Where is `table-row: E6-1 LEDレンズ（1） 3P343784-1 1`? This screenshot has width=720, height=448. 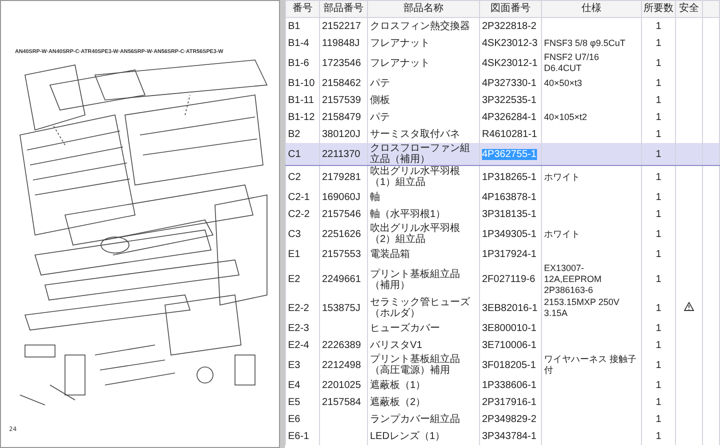 table-row: E6-1 LEDレンズ（1） 3P343784-1 1 is located at coordinates (503, 436).